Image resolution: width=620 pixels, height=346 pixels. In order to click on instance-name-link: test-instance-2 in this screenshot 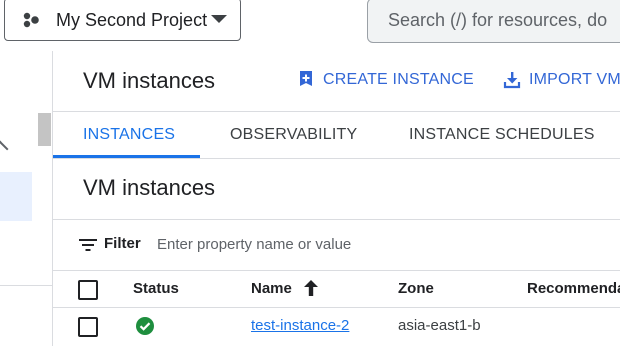, I will do `click(300, 325)`.